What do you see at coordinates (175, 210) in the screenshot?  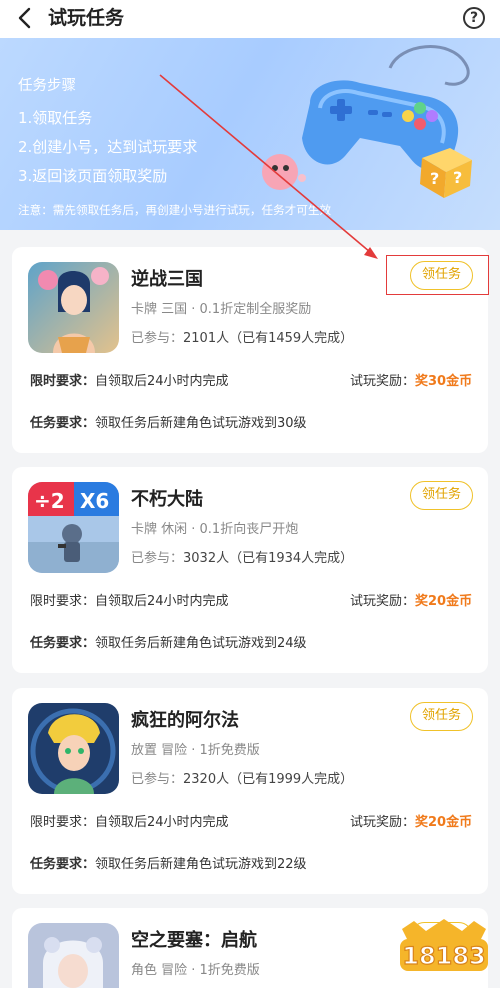 I see `banner-note: 注意：需先领取任务后，再创建小号进行试玩，任务才可生效` at bounding box center [175, 210].